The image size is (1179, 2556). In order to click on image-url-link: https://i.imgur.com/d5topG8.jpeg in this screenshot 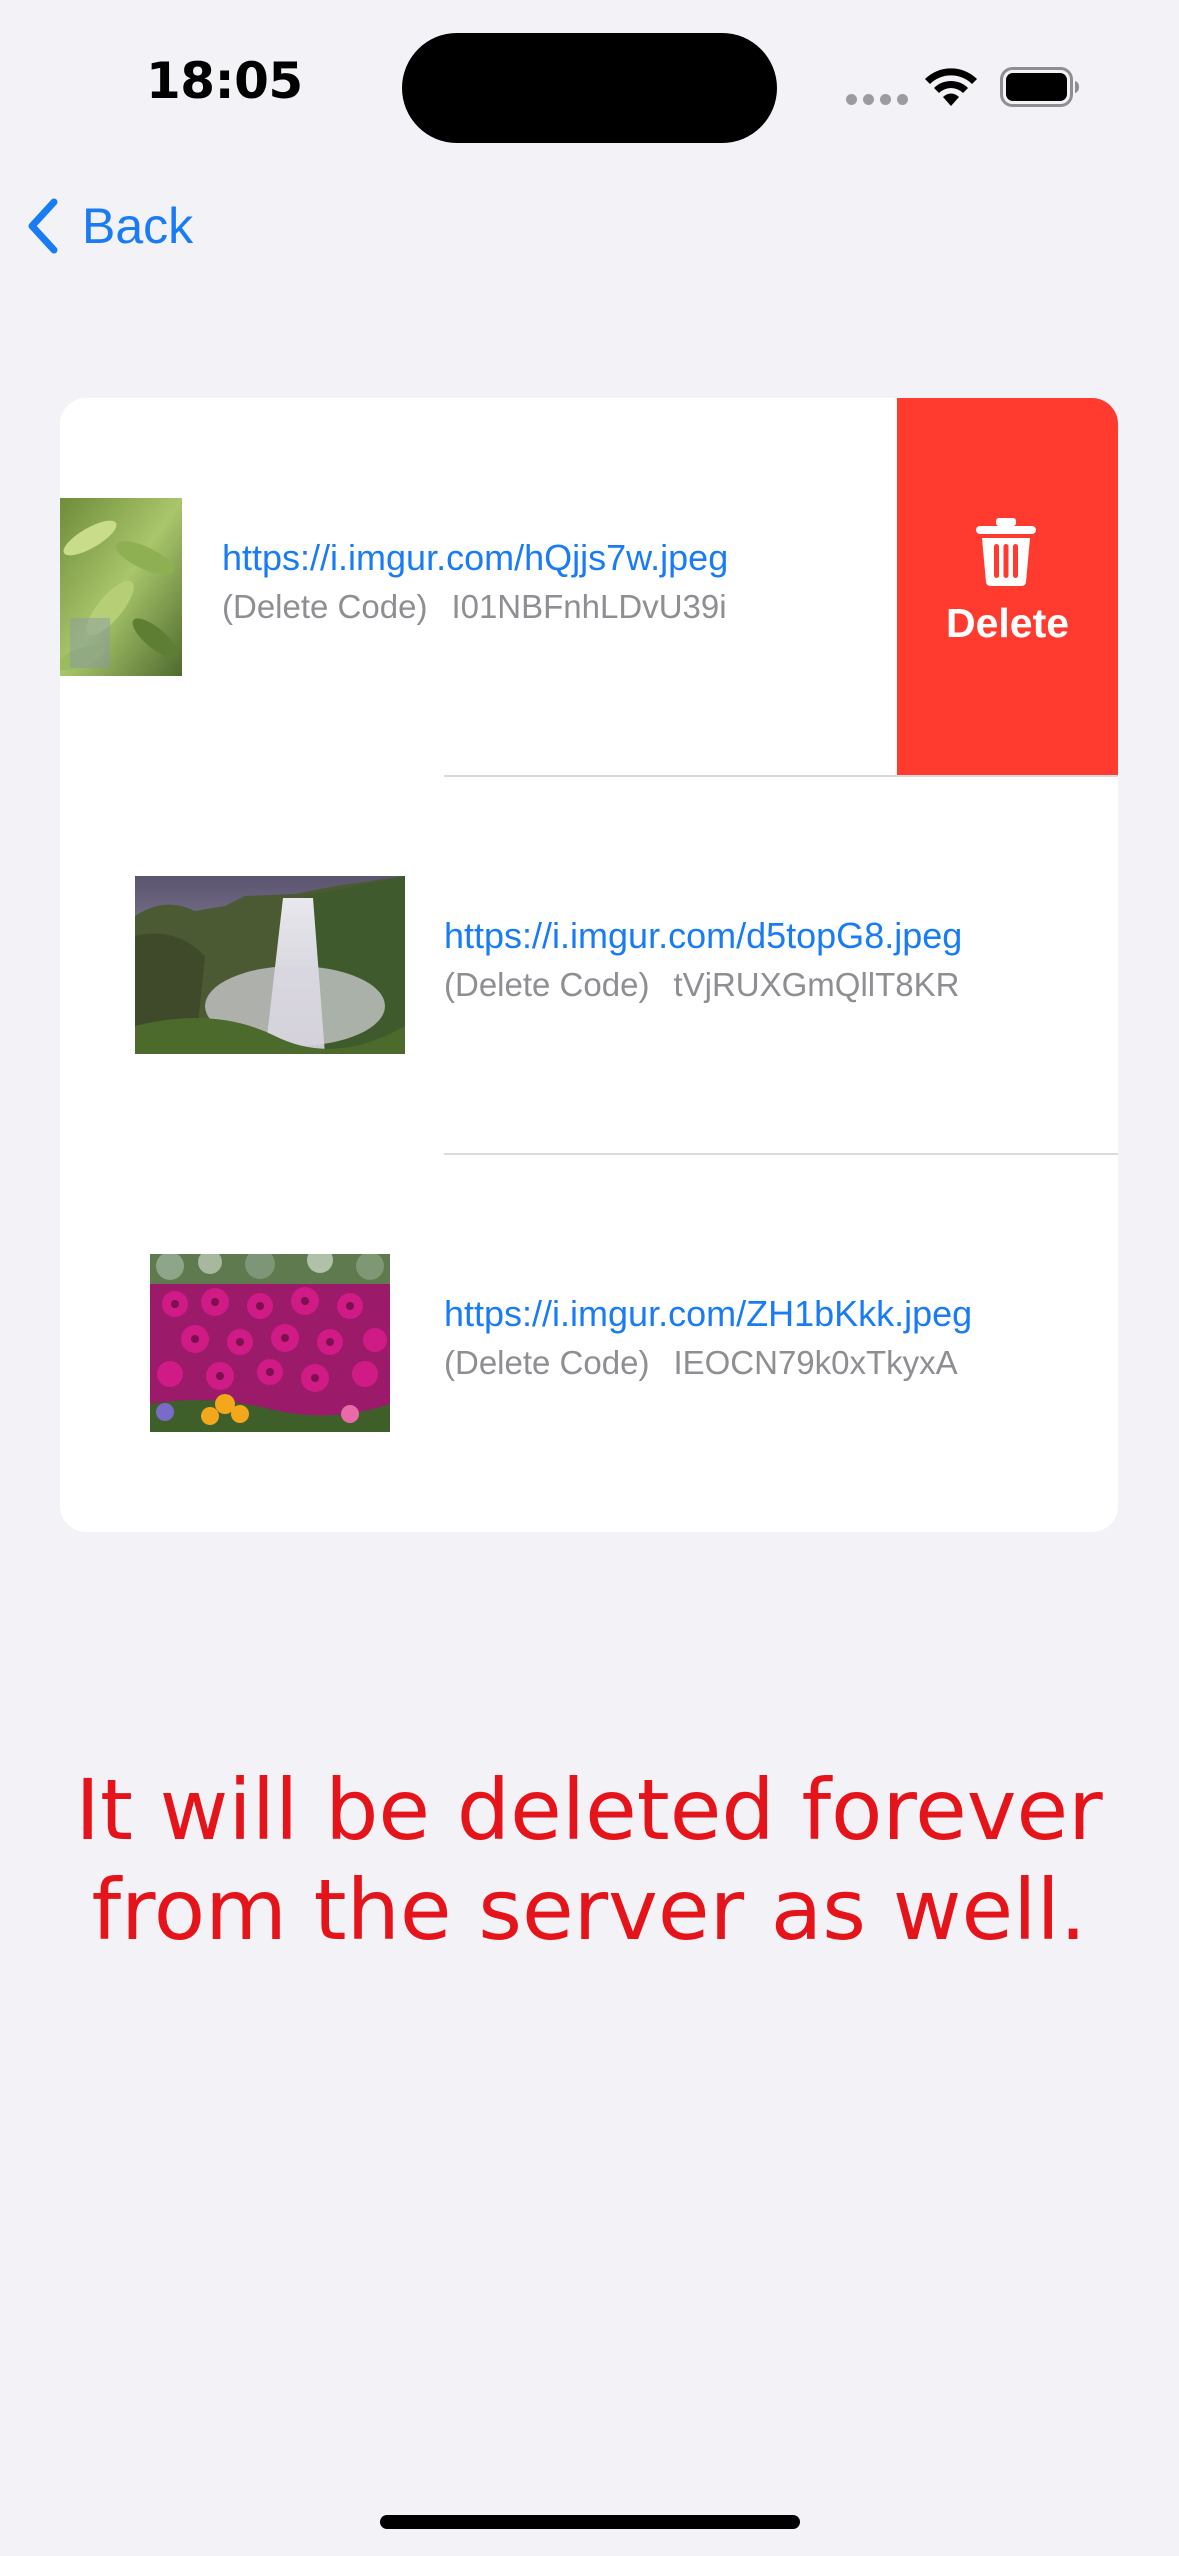, I will do `click(703, 936)`.